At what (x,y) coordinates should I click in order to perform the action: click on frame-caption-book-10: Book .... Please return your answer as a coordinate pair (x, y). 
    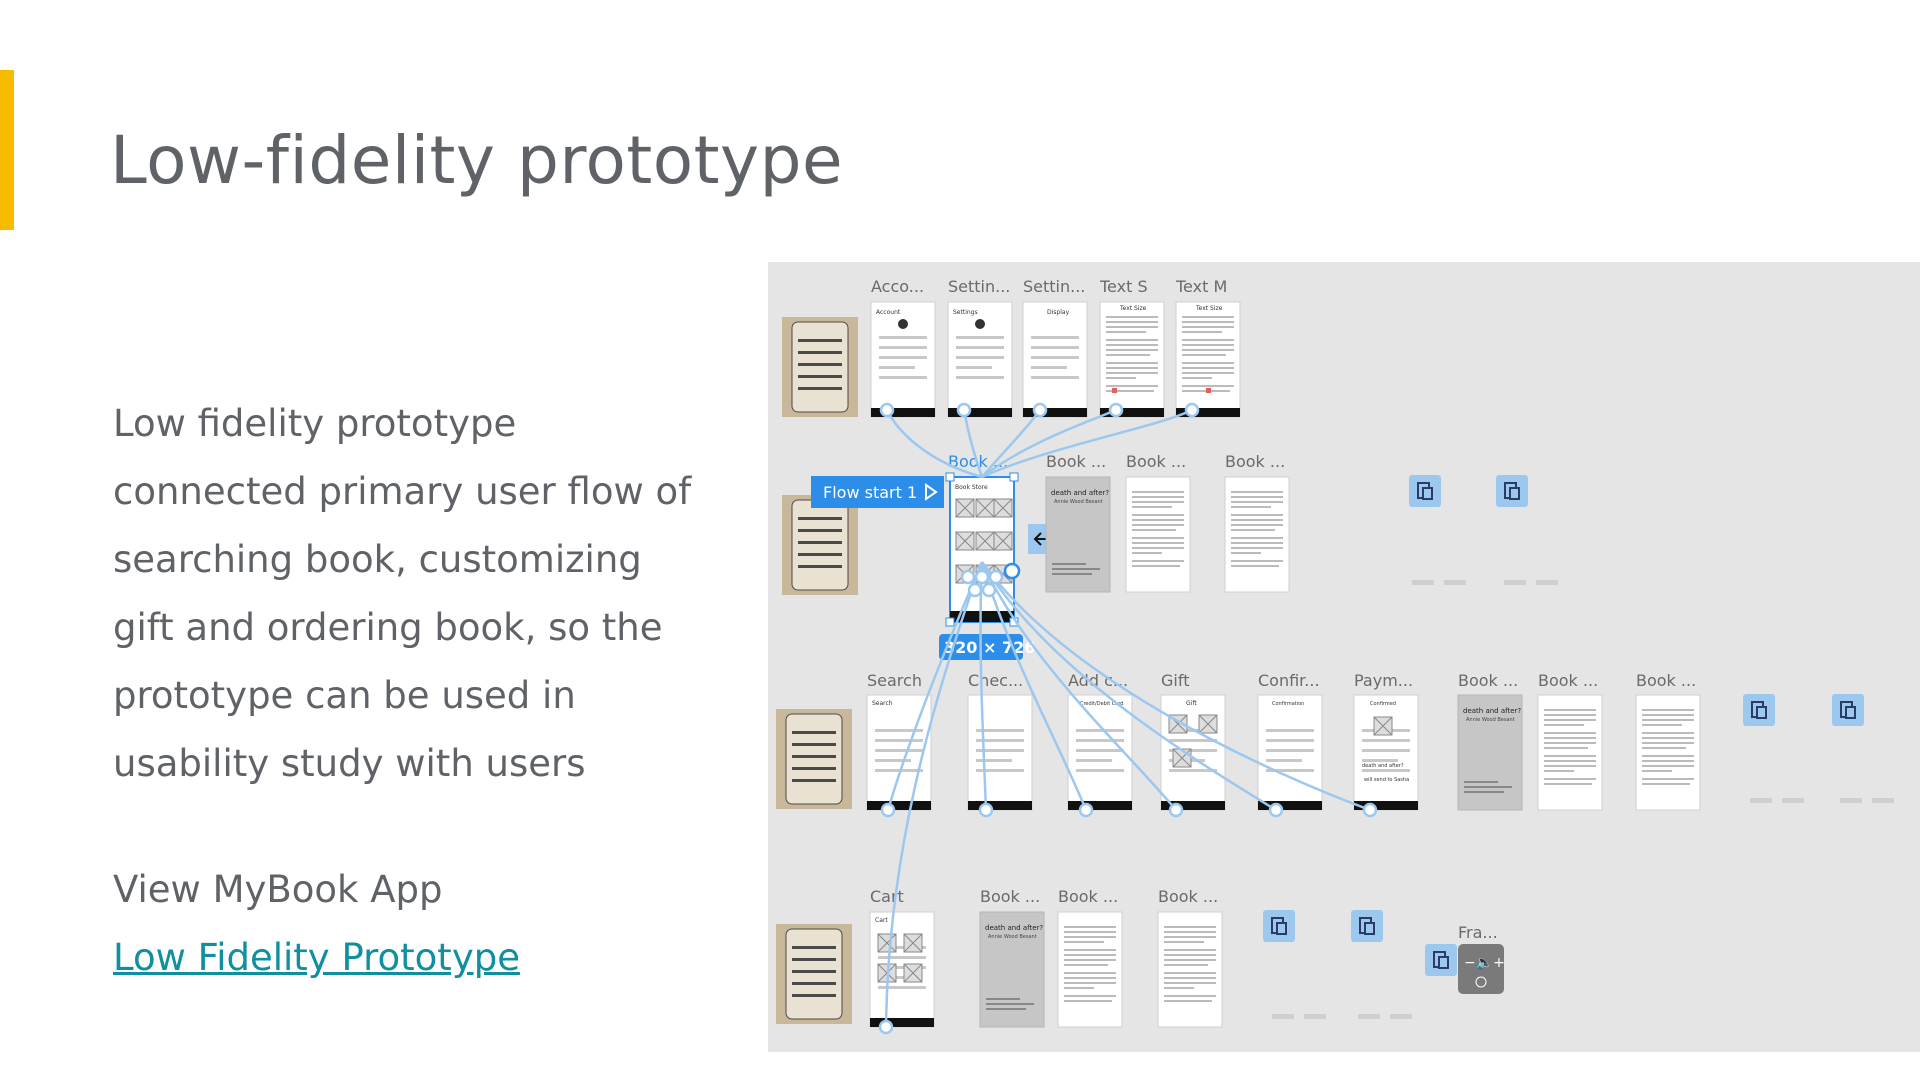
    Looking at the image, I should click on (1188, 896).